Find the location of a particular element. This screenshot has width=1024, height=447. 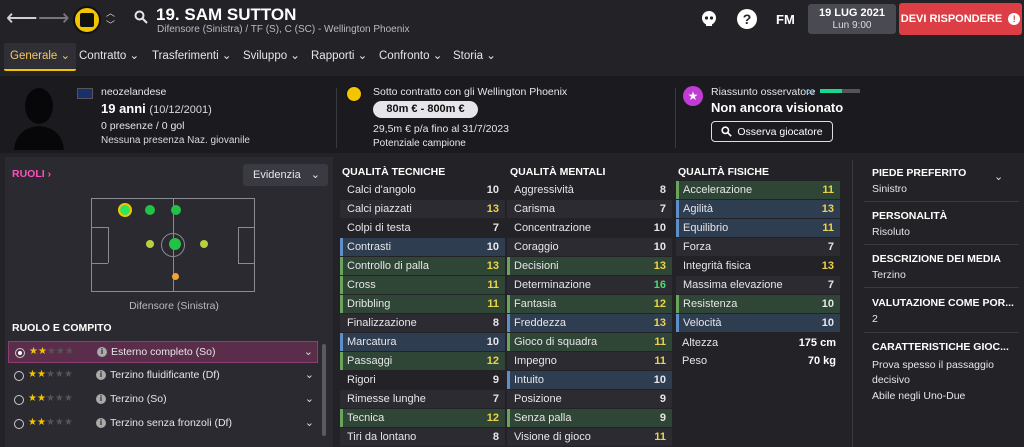

transfer-value: 80m € - 800m € is located at coordinates (425, 109).